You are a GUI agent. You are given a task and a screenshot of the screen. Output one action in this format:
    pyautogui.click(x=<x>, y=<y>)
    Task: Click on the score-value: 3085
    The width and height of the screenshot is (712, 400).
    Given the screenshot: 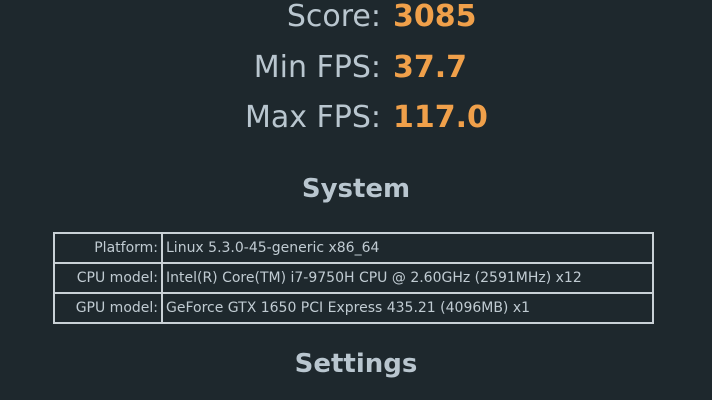 What is the action you would take?
    pyautogui.click(x=435, y=17)
    